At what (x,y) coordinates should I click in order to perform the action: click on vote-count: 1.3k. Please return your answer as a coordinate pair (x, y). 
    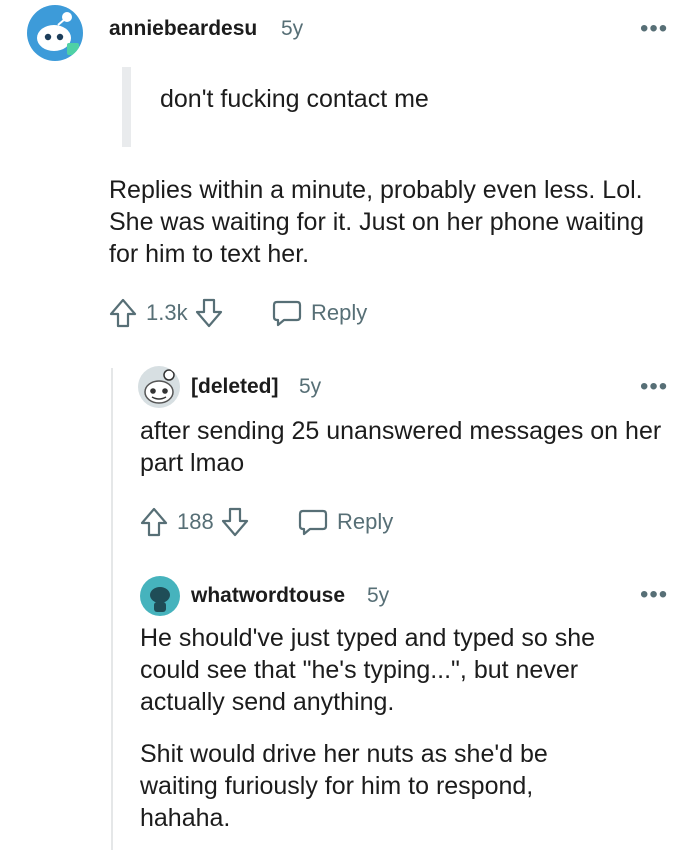
    Looking at the image, I should click on (167, 312).